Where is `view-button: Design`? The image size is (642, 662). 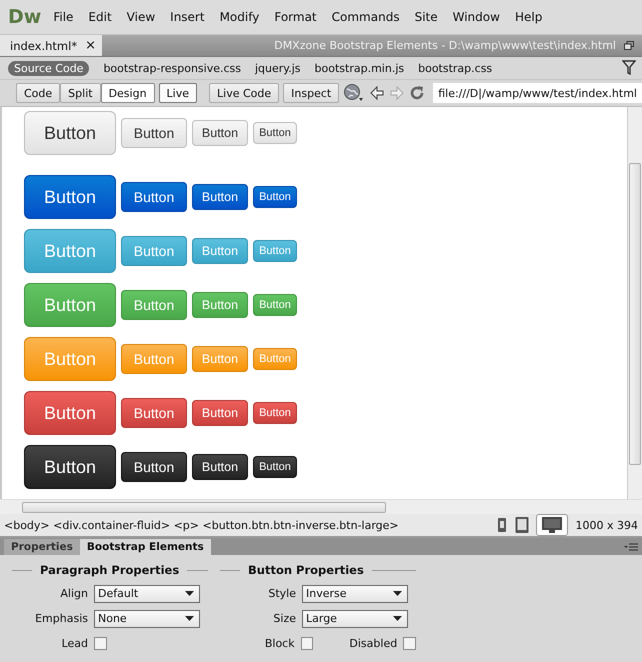 view-button: Design is located at coordinates (127, 93).